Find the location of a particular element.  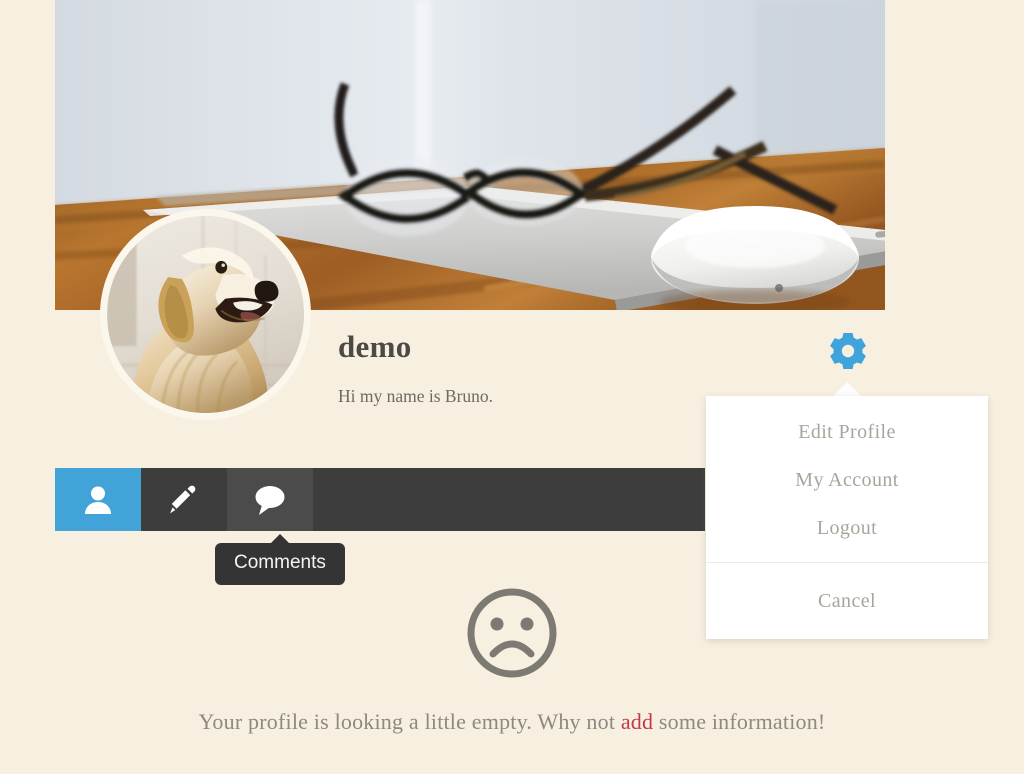

frowning-face-icon is located at coordinates (512, 633).